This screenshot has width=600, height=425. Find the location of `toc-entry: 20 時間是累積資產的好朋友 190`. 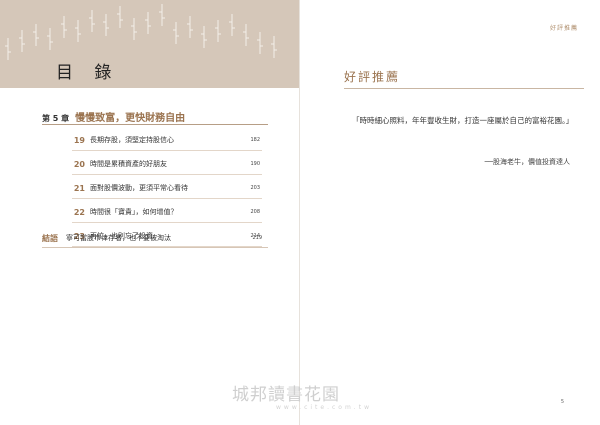

toc-entry: 20 時間是累積資產的好朋友 190 is located at coordinates (167, 164).